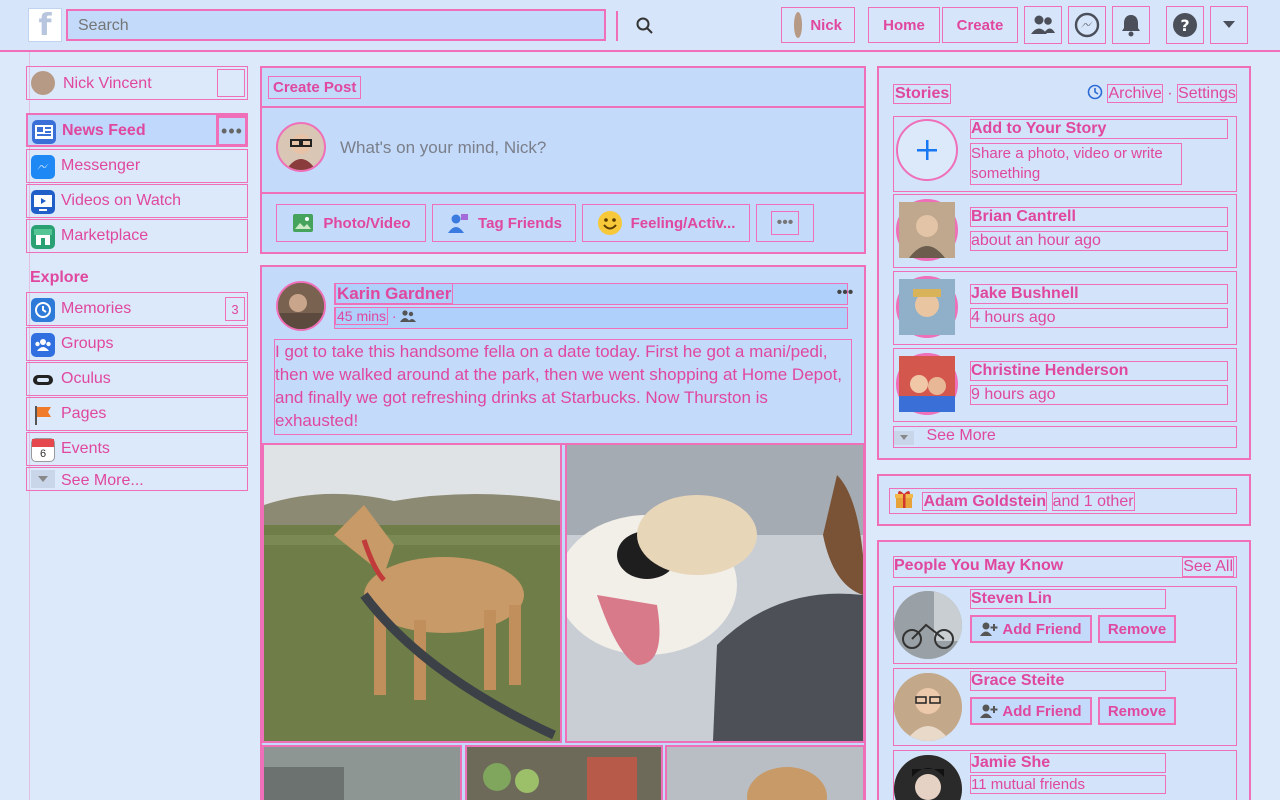 This screenshot has height=800, width=1280. What do you see at coordinates (443, 148) in the screenshot?
I see `post-prompt: What's on your mind, Nick?` at bounding box center [443, 148].